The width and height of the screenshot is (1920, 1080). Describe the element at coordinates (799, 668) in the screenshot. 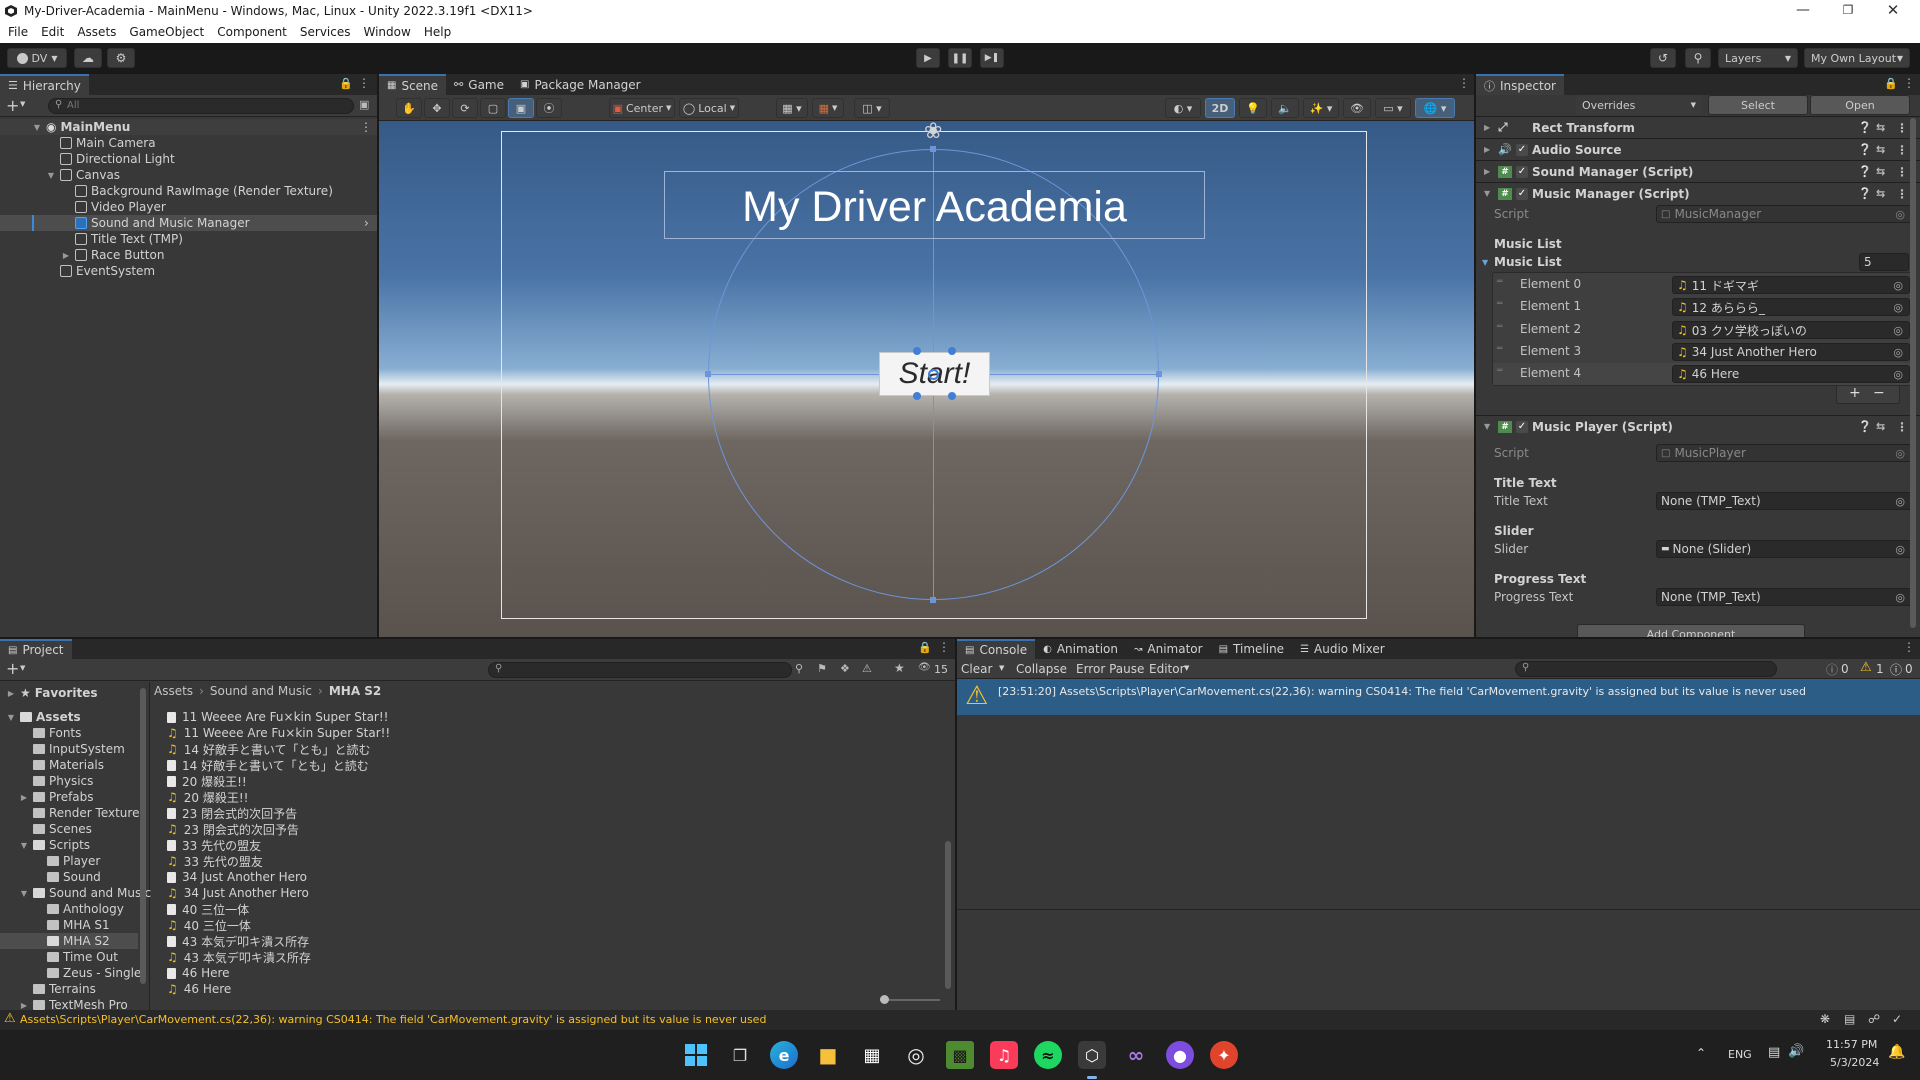

I see `search-by-type-icon: ⚲` at that location.